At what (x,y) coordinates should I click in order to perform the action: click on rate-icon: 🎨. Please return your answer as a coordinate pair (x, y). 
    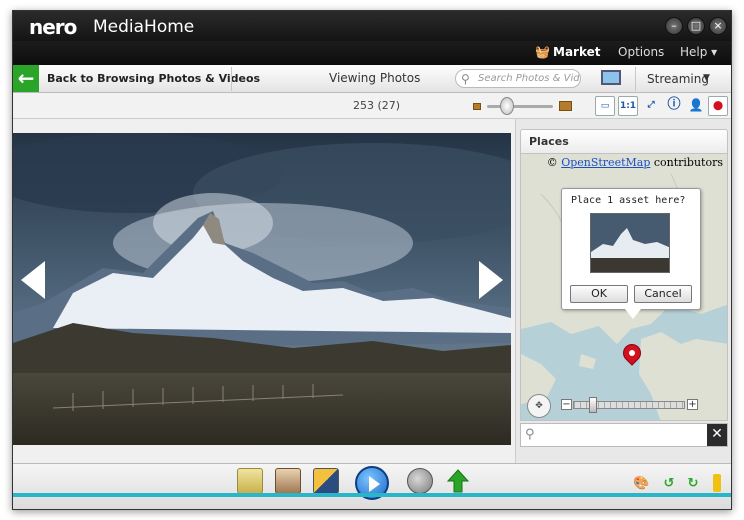
    Looking at the image, I should click on (641, 484).